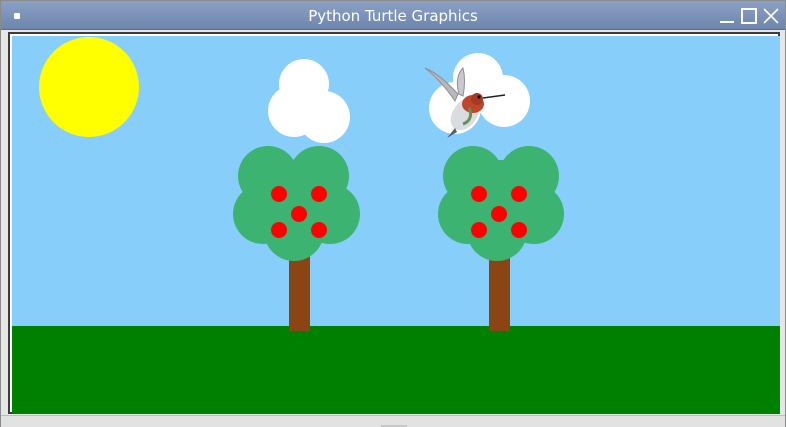  Describe the element at coordinates (749, 16) in the screenshot. I see `maximize-icon` at that location.